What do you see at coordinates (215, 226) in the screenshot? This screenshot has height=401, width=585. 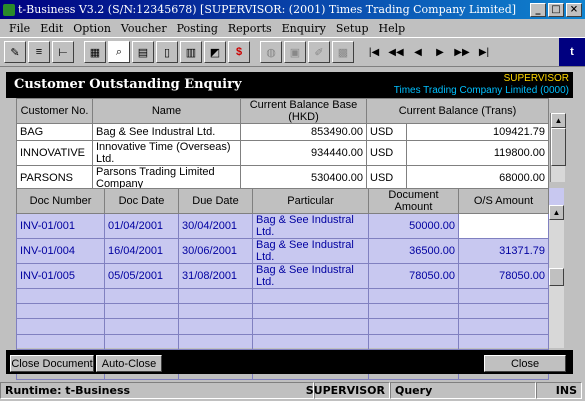 I see `due-date: 30/04/2001` at bounding box center [215, 226].